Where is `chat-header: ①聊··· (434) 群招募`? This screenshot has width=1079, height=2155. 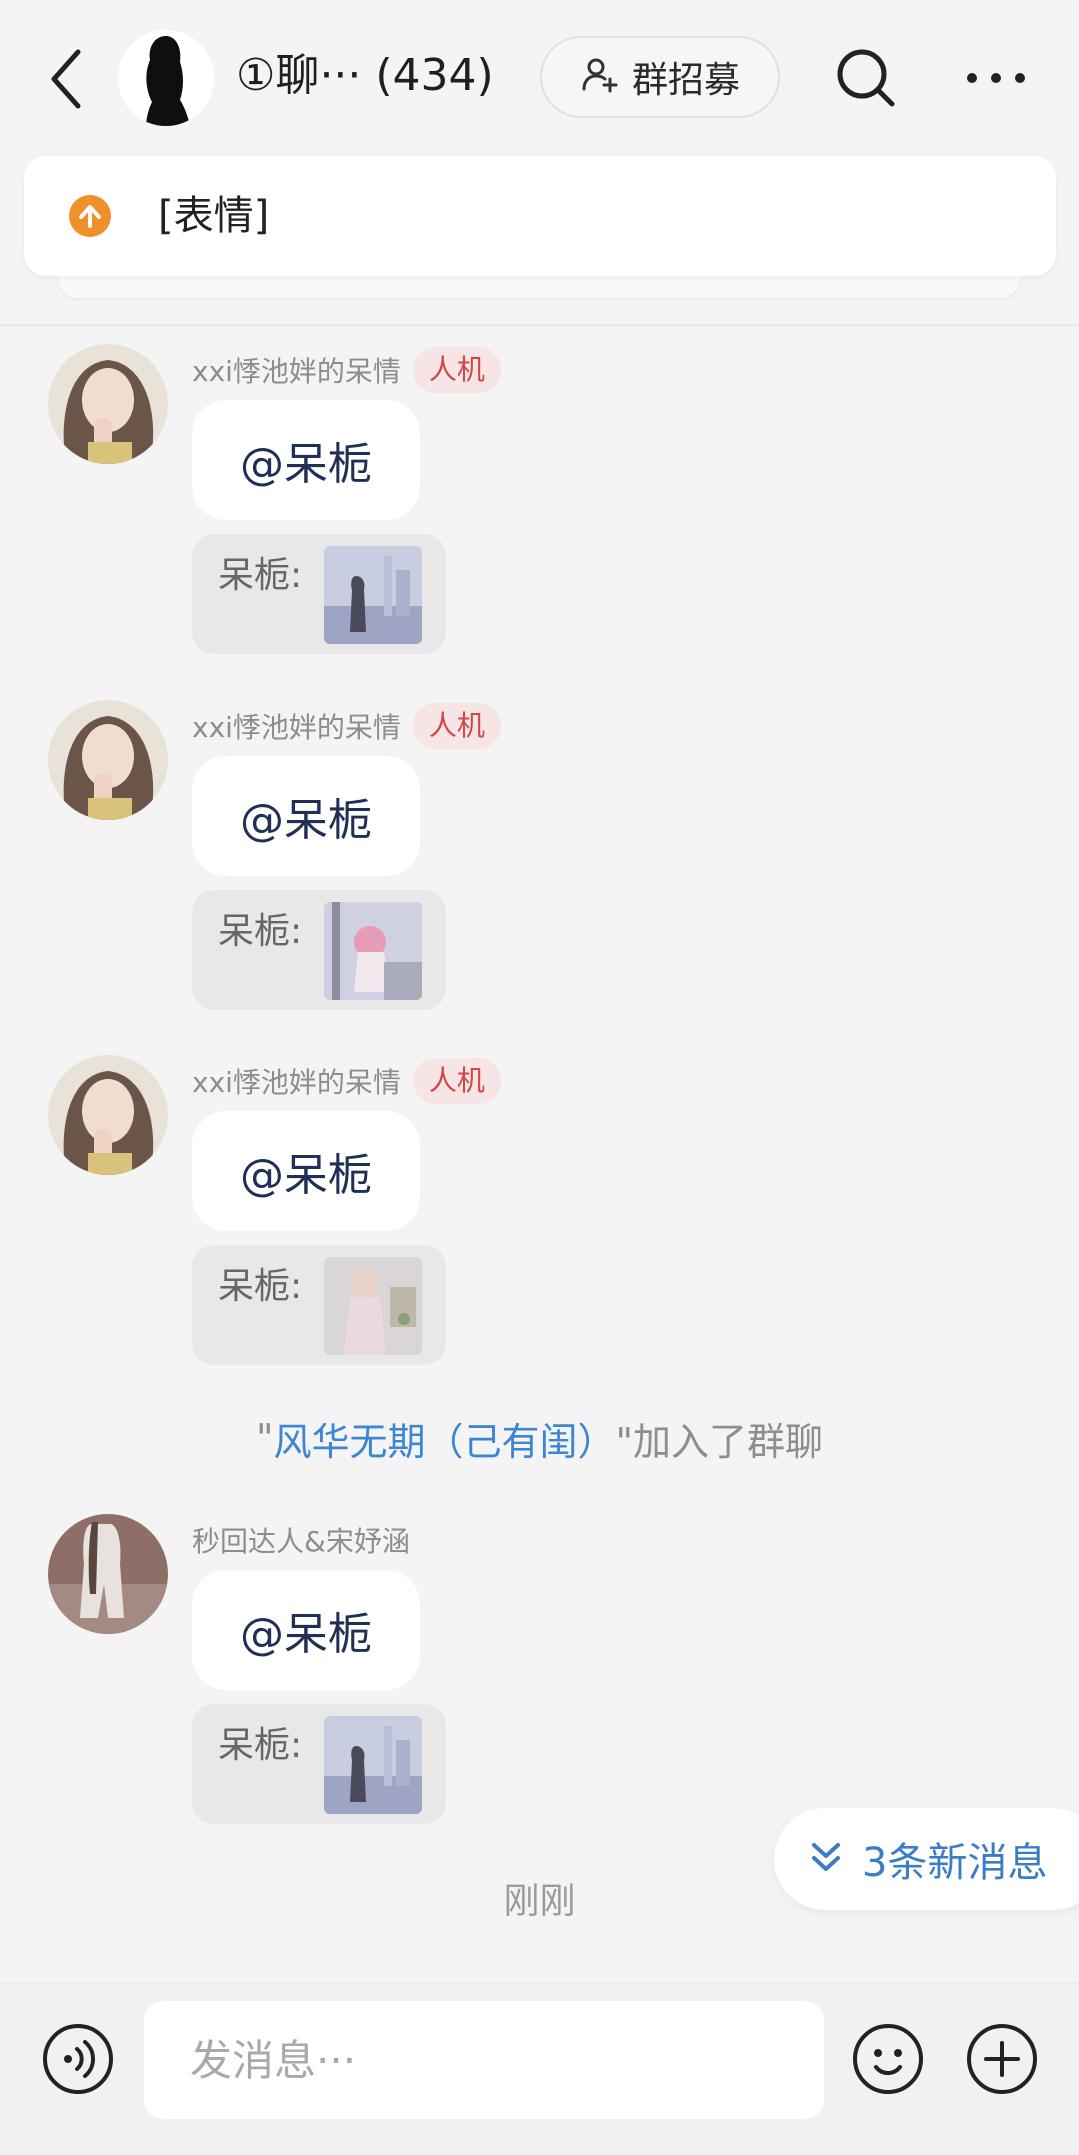 chat-header: ①聊··· (434) 群招募 is located at coordinates (539, 75).